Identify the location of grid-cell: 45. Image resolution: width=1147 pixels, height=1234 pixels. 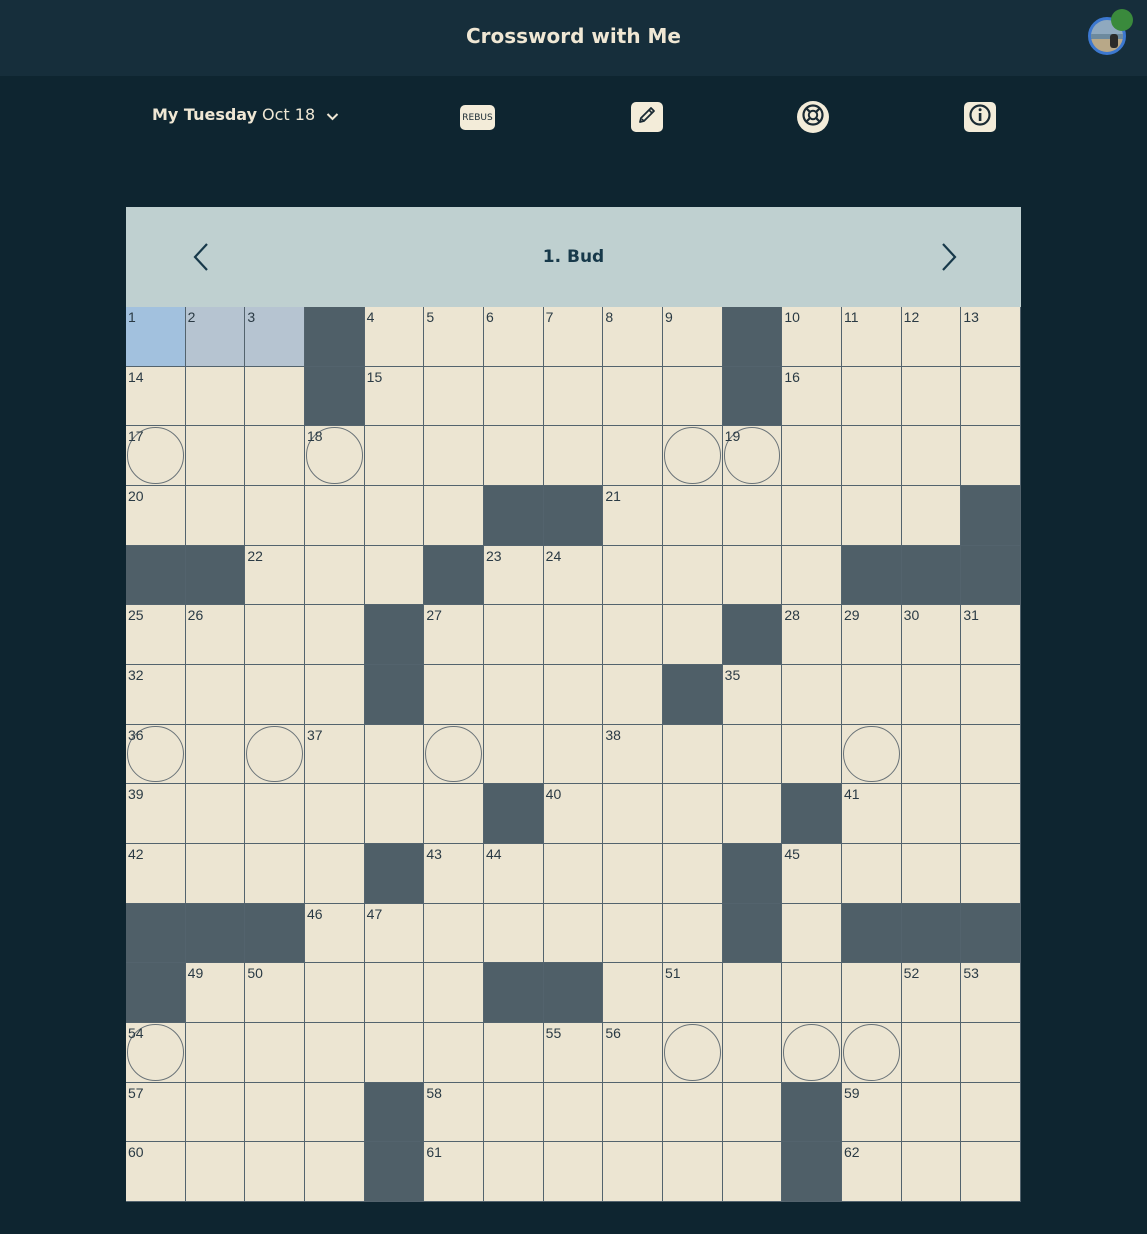
(812, 874).